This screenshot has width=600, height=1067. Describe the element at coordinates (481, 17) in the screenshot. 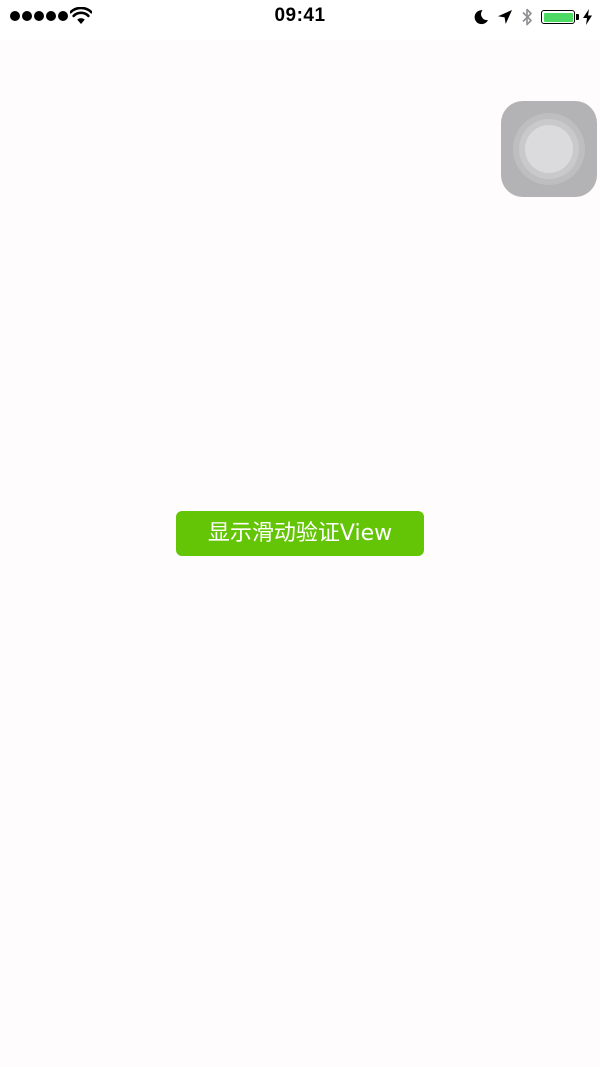

I see `moon-icon` at that location.